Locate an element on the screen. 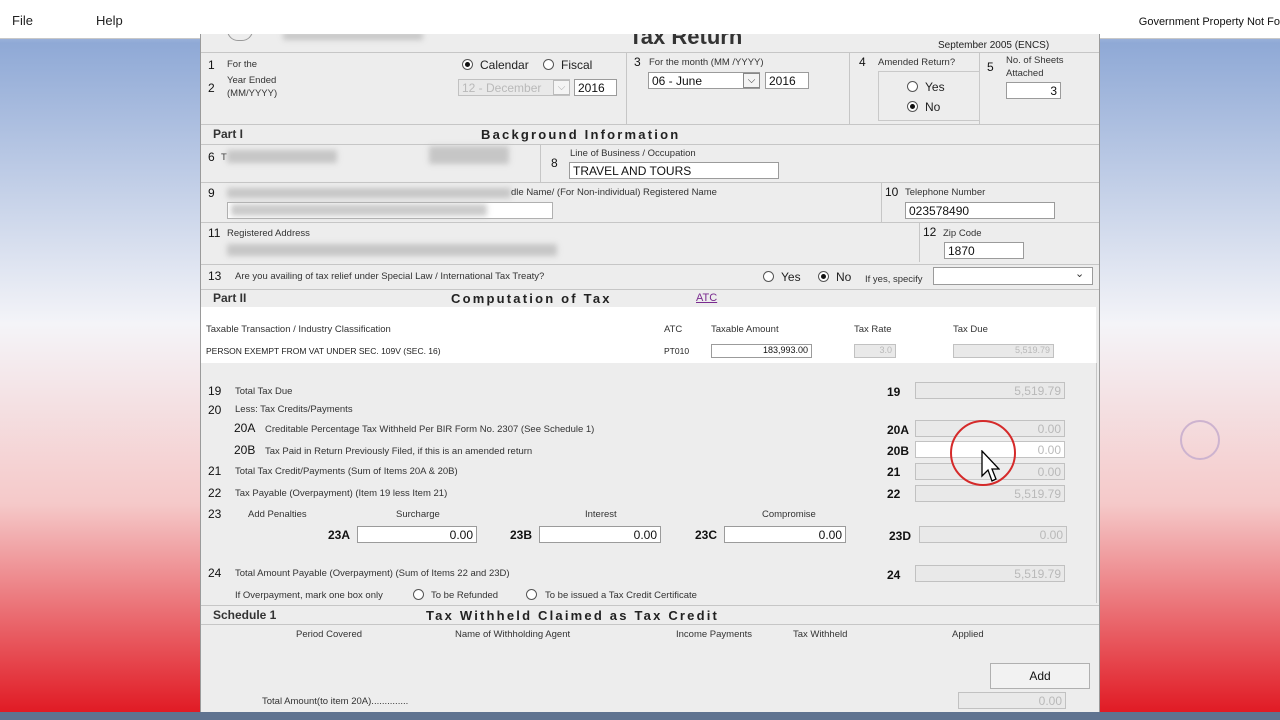 The width and height of the screenshot is (1280, 720). item-19-label: Total Tax Due is located at coordinates (264, 391).